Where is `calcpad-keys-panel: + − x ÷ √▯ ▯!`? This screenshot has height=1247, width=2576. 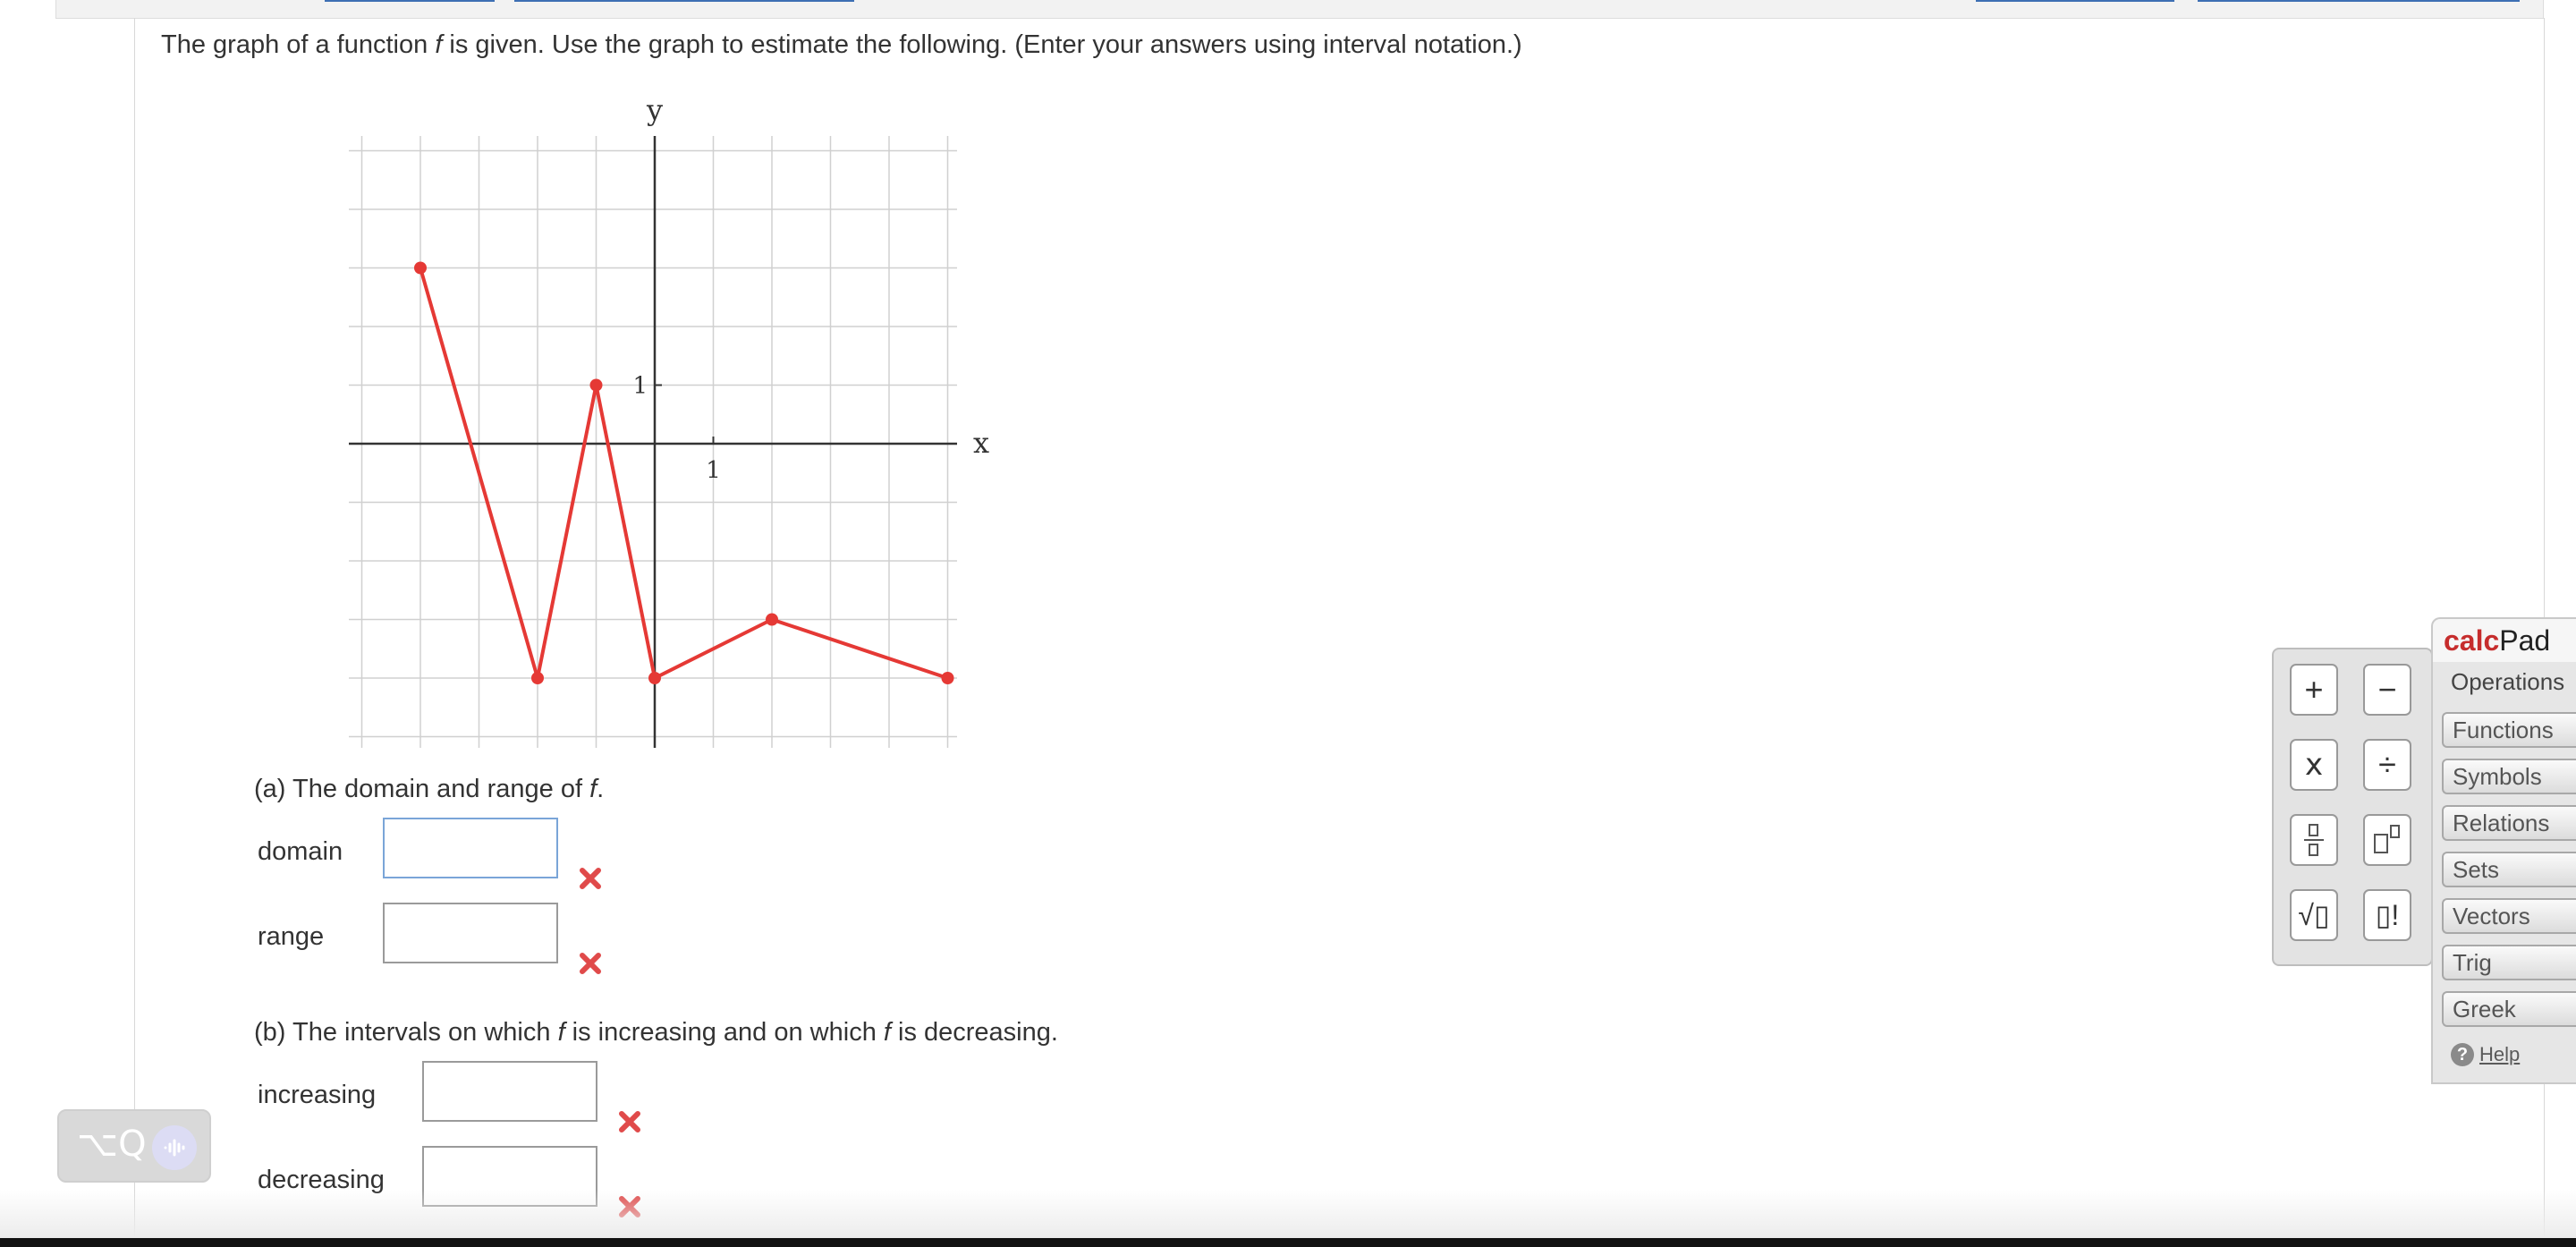
calcpad-keys-panel: + − x ÷ √▯ ▯! is located at coordinates (2352, 807).